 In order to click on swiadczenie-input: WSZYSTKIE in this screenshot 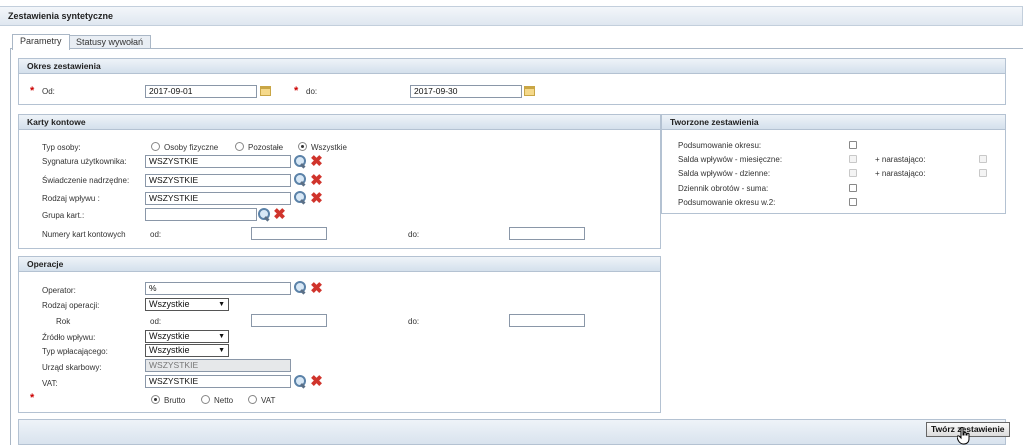, I will do `click(218, 180)`.